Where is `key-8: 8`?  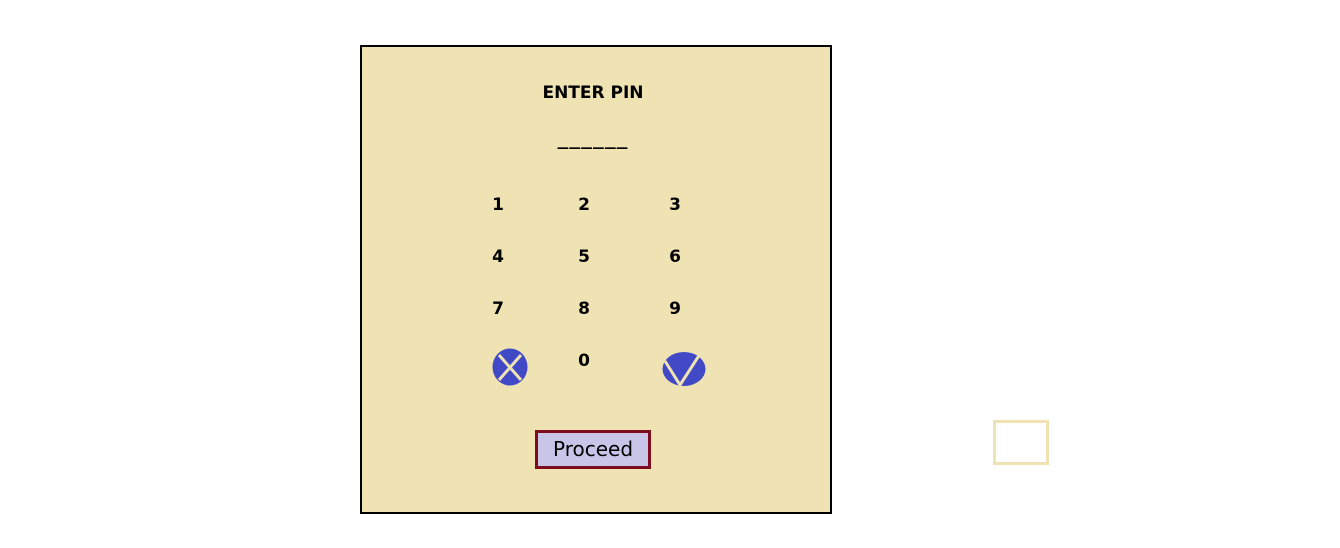
key-8: 8 is located at coordinates (584, 309).